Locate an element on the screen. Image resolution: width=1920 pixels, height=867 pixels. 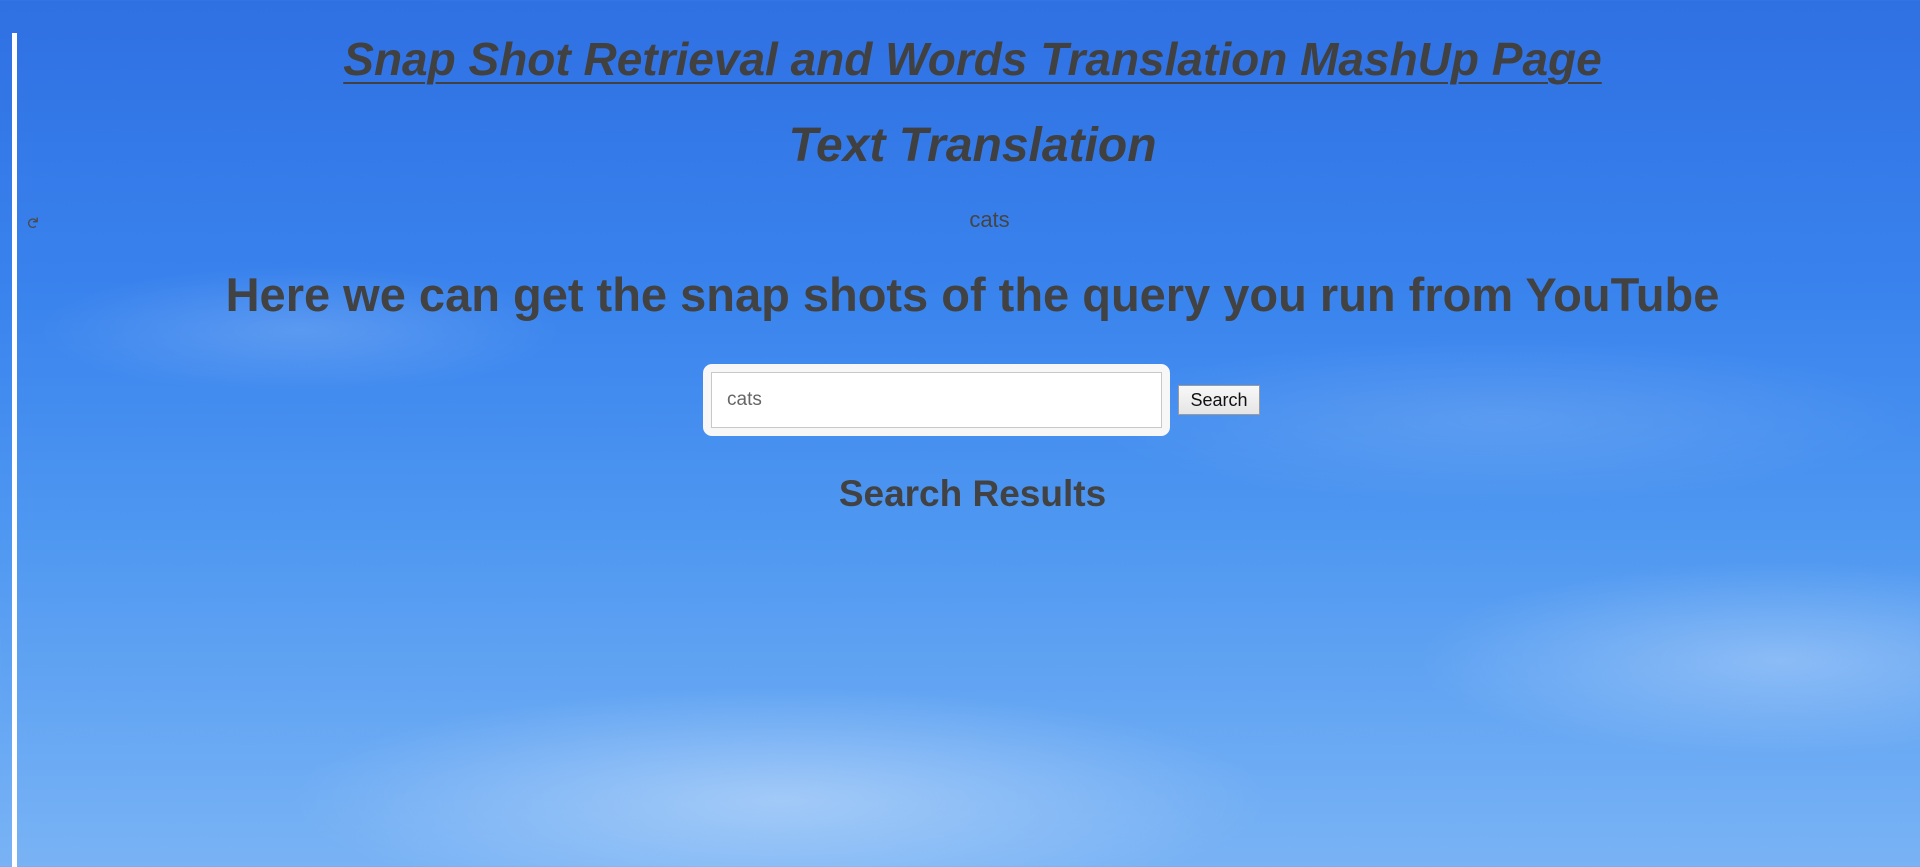
search-input is located at coordinates (936, 400).